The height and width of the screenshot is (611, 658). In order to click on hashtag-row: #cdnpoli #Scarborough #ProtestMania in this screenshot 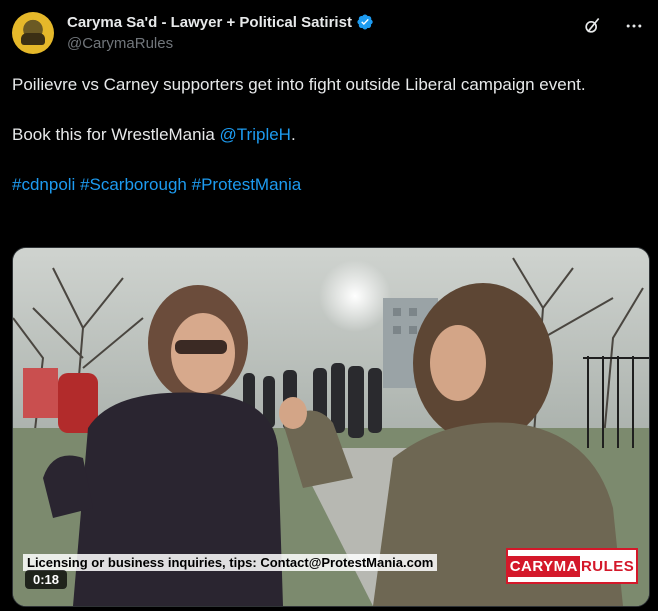, I will do `click(327, 184)`.